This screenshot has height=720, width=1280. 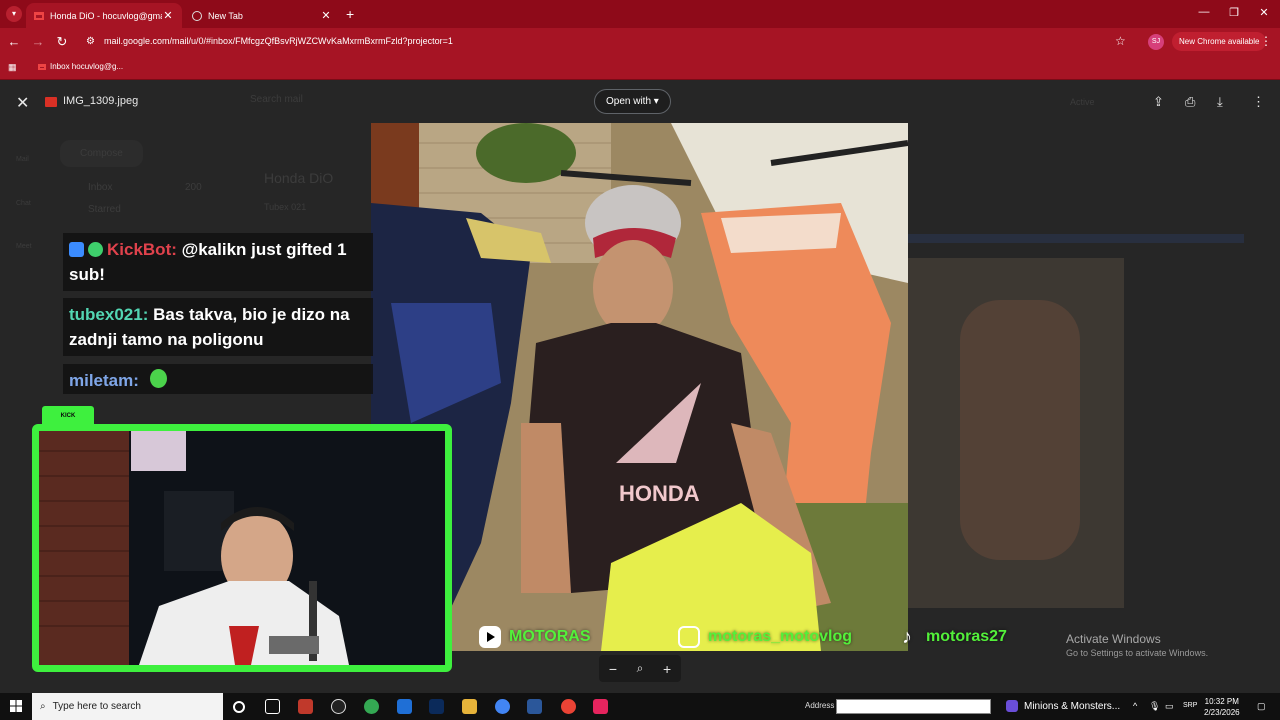 What do you see at coordinates (1012, 706) in the screenshot?
I see `media-icon` at bounding box center [1012, 706].